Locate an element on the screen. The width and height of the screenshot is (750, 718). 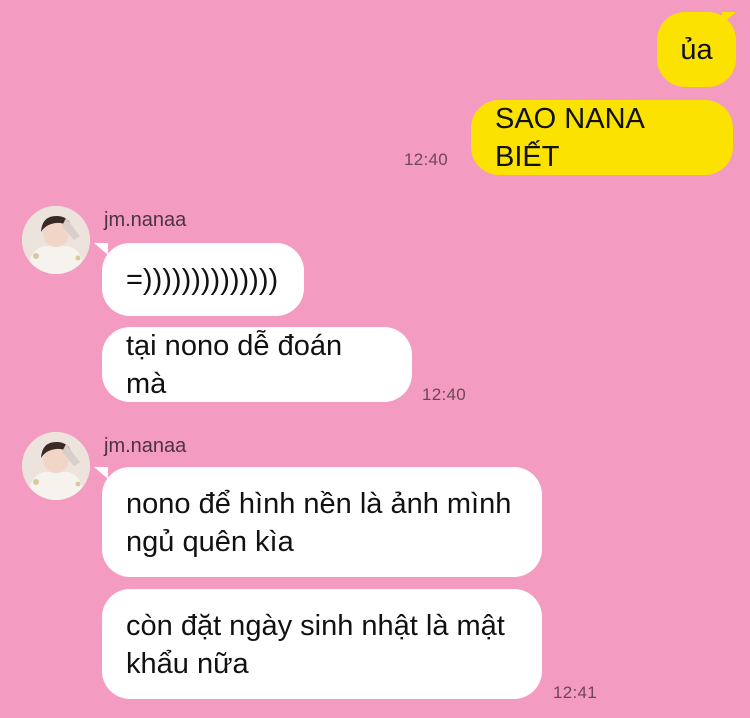
message-text: tại nono dễ đoán mà is located at coordinates (234, 364).